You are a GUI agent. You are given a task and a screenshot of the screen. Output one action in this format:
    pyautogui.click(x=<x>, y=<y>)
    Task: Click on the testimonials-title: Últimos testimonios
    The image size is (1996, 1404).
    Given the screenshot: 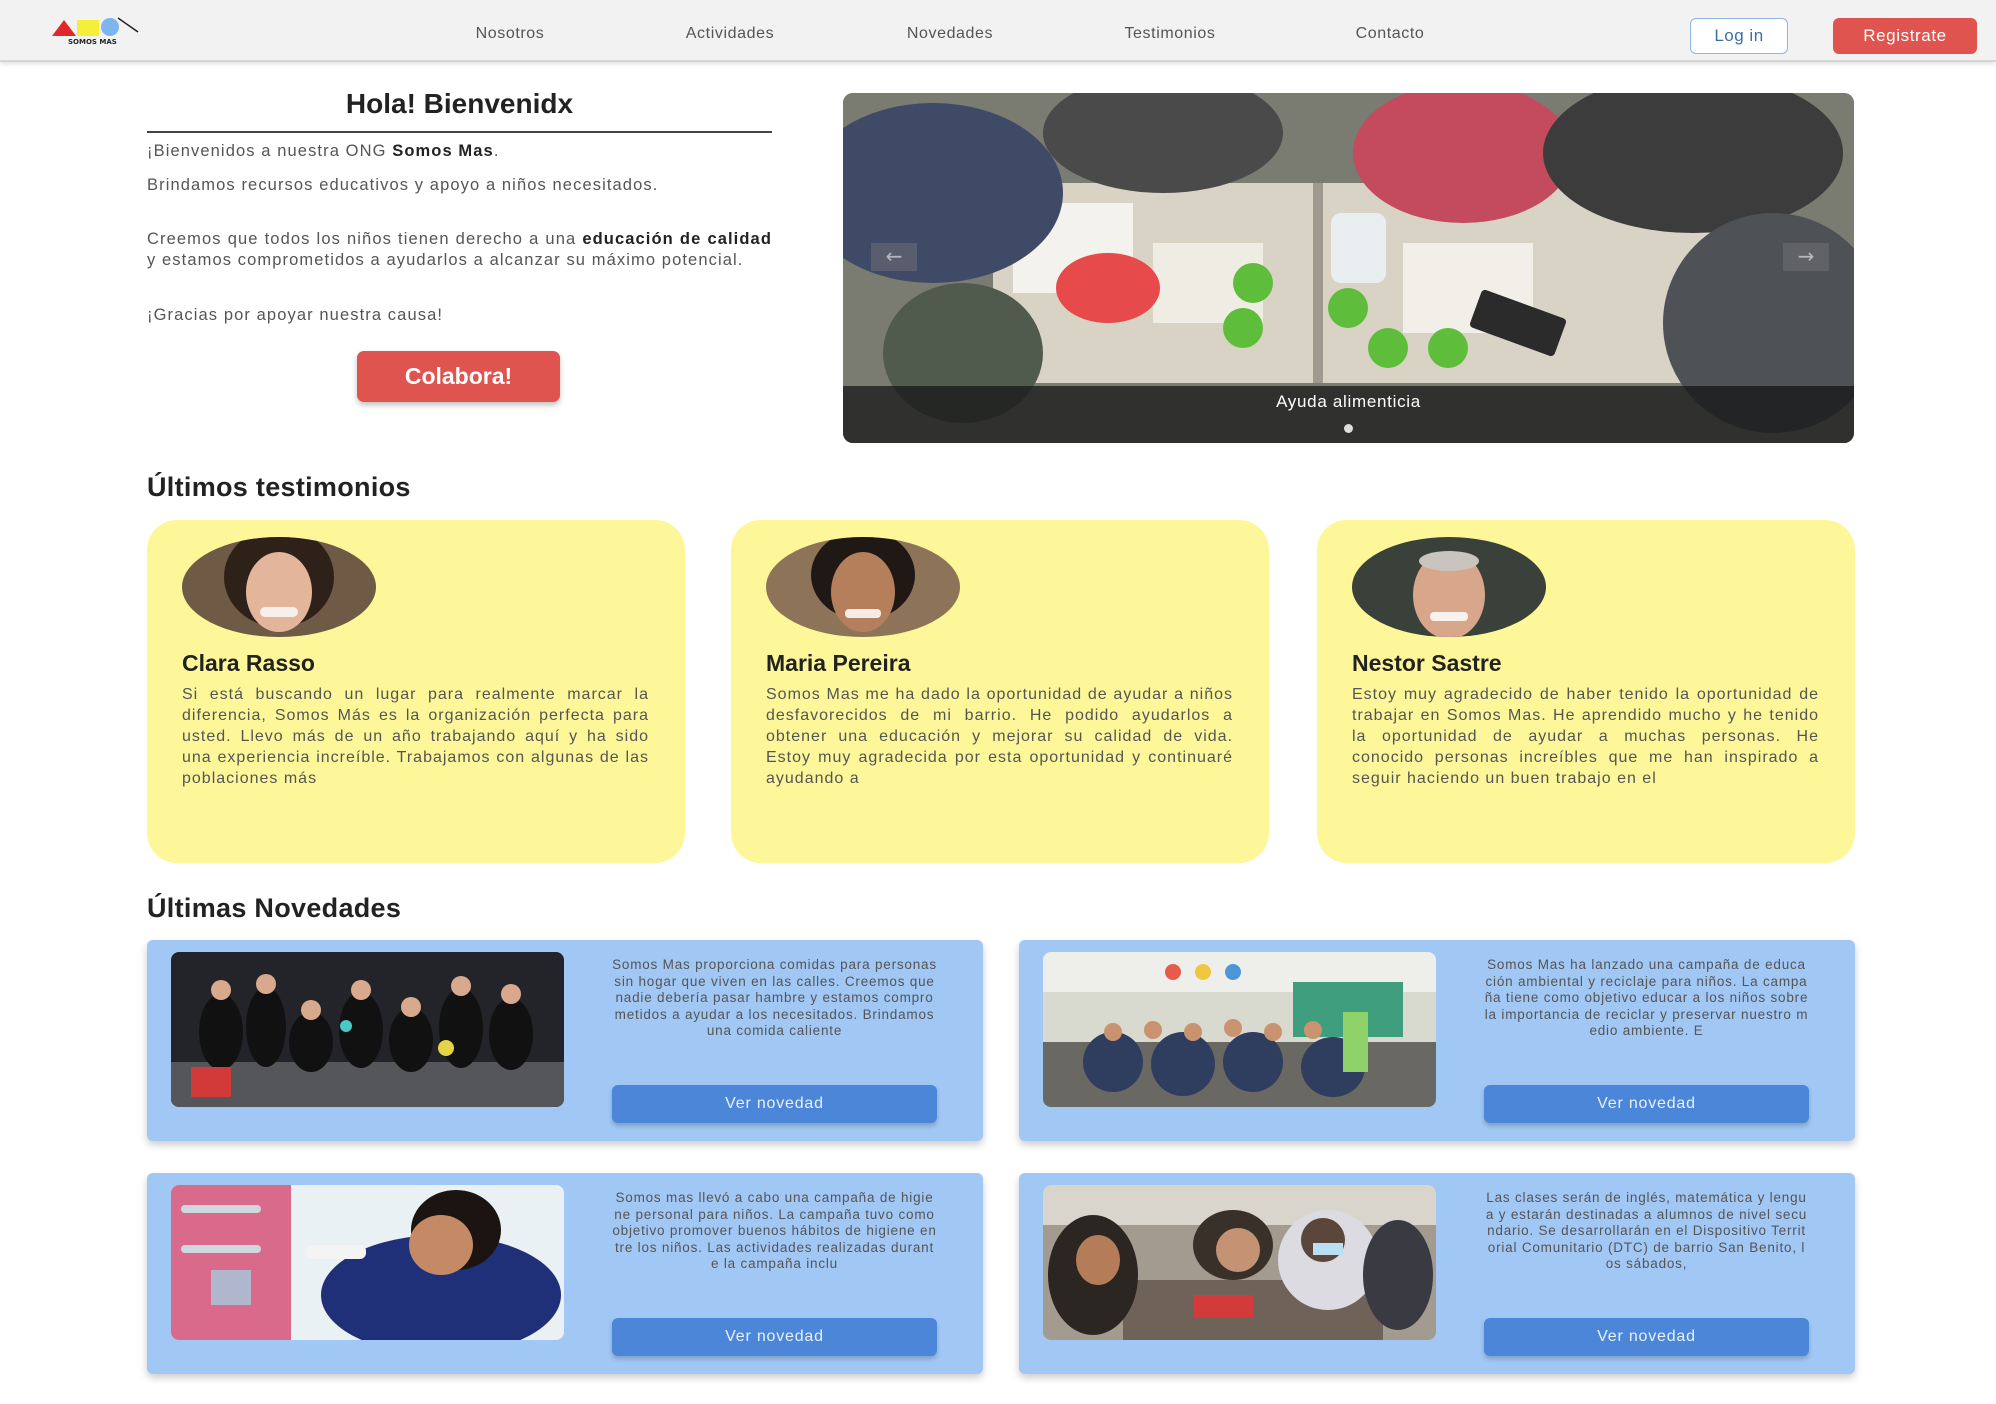 What is the action you would take?
    pyautogui.click(x=279, y=487)
    